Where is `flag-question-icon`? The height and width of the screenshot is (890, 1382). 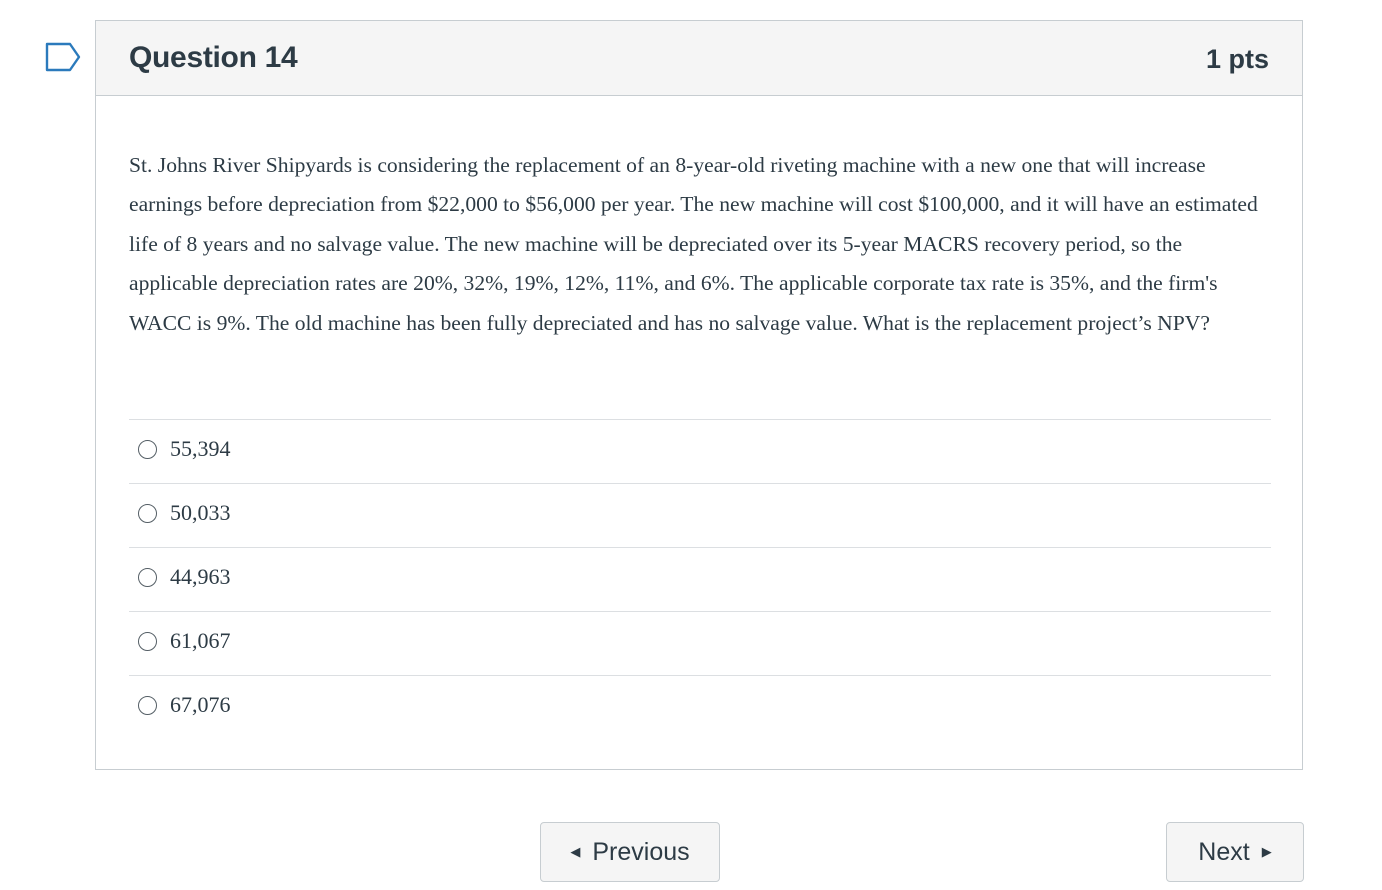 flag-question-icon is located at coordinates (63, 57).